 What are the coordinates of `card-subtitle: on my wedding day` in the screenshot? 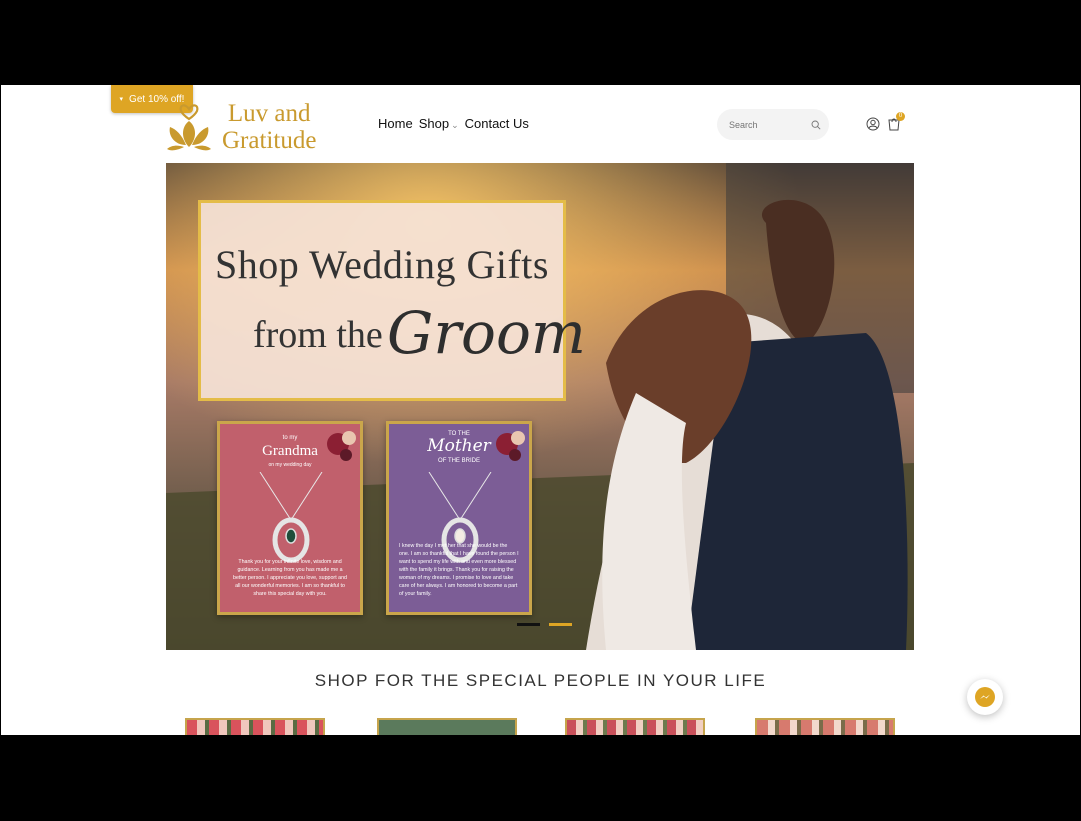 It's located at (290, 465).